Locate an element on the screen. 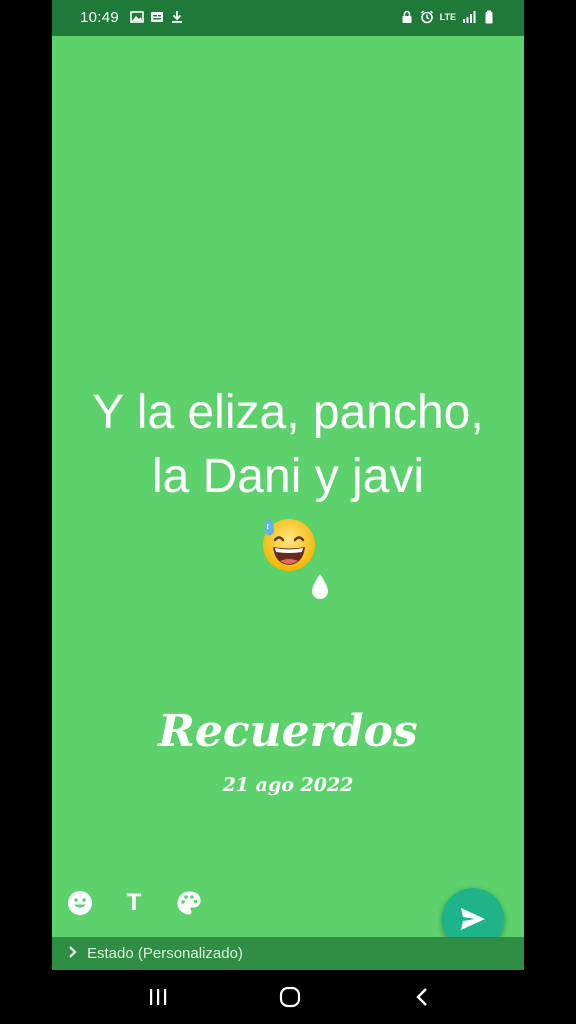  status-time: 10:49 is located at coordinates (100, 17).